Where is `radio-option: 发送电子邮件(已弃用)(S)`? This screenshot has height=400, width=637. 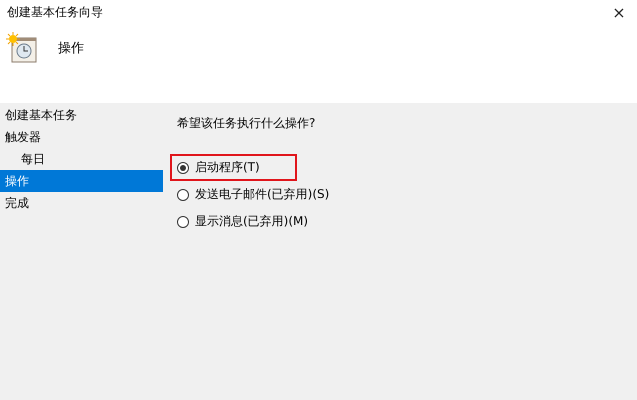
radio-option: 发送电子邮件(已弃用)(S) is located at coordinates (254, 194).